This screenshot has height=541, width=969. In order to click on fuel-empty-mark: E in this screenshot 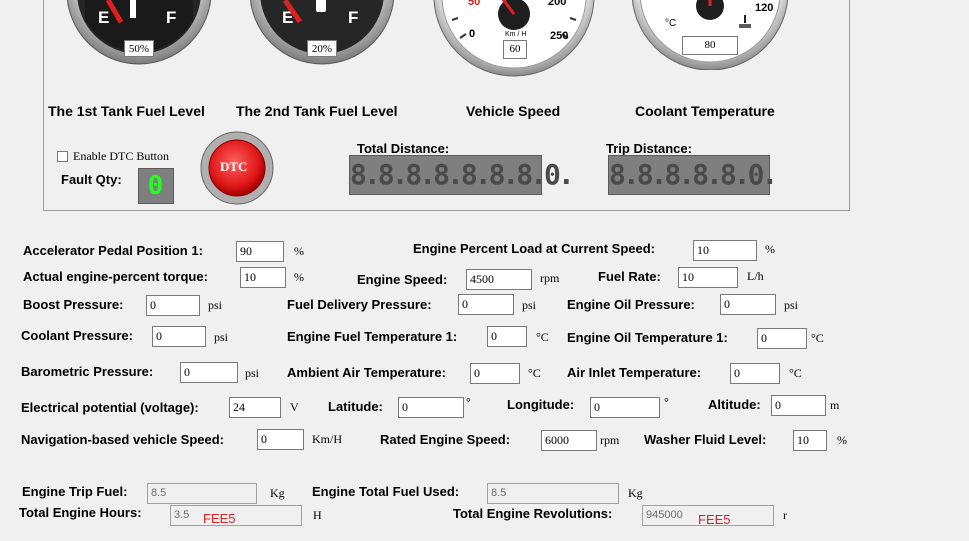, I will do `click(104, 17)`.